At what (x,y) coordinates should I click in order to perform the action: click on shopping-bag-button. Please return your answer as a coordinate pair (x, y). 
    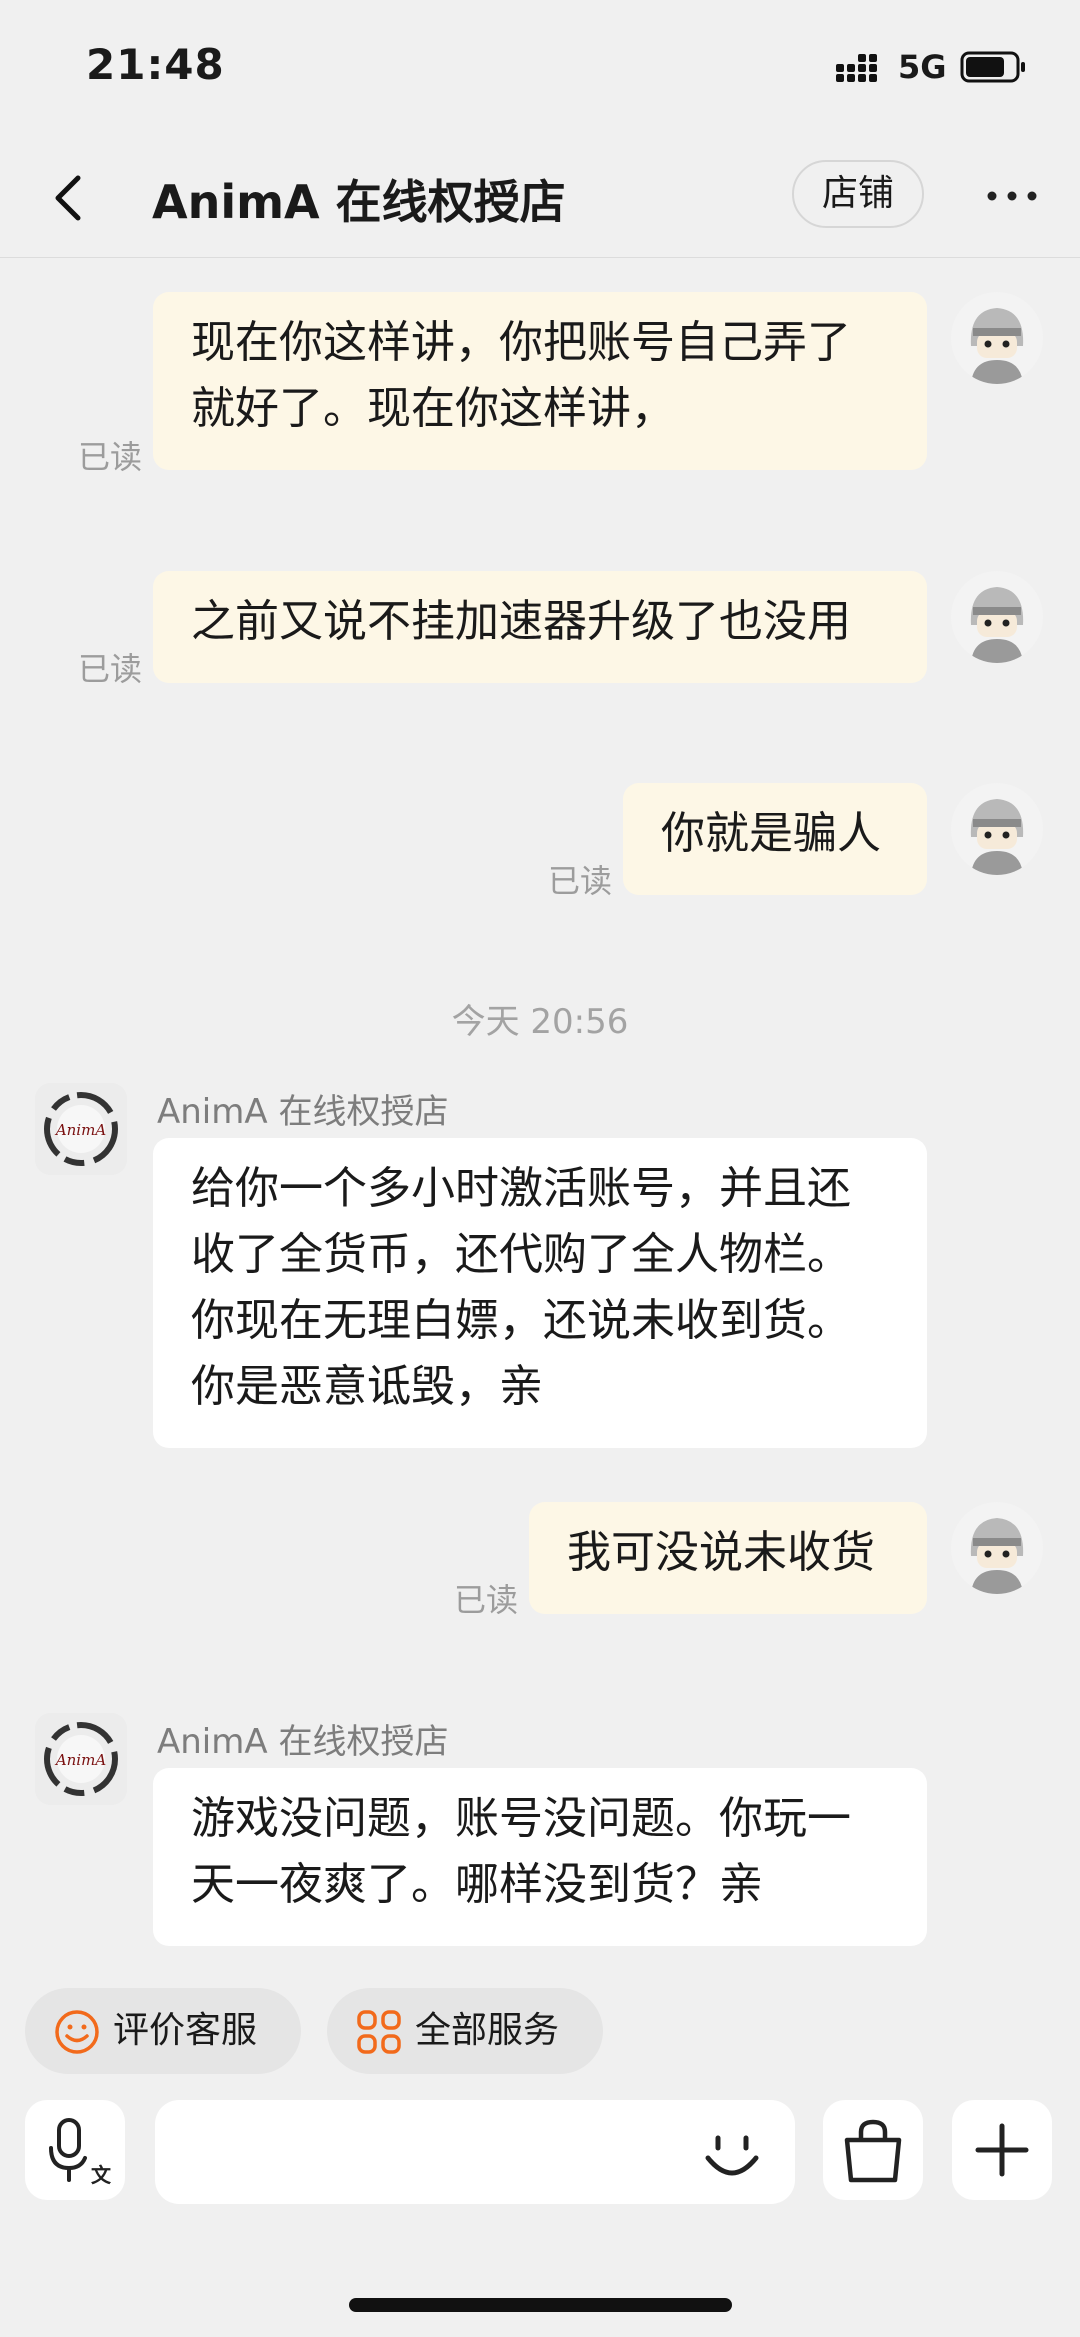
    Looking at the image, I should click on (873, 2150).